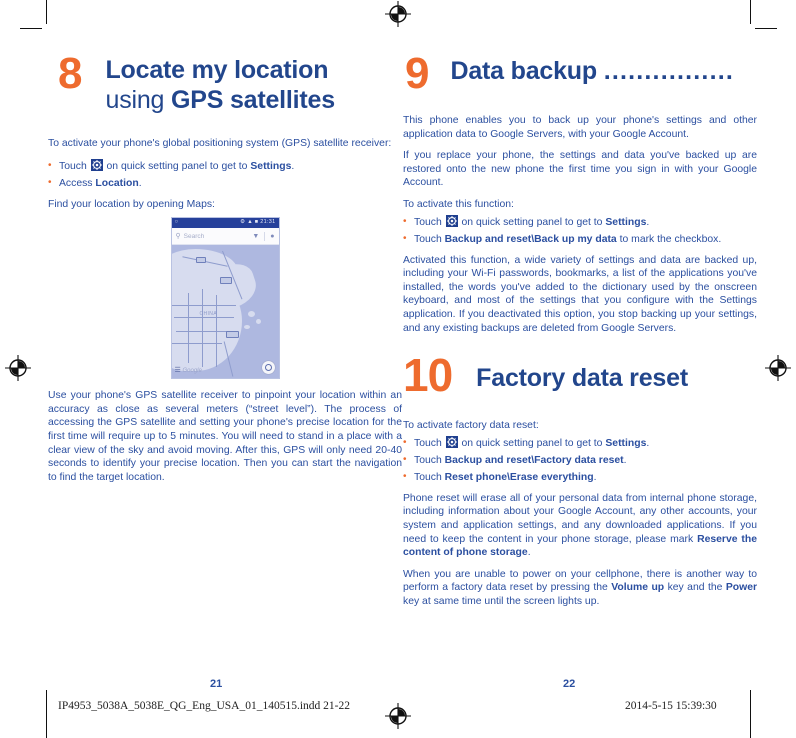 The width and height of the screenshot is (796, 738). What do you see at coordinates (417, 73) in the screenshot?
I see `chapter-number: 9` at bounding box center [417, 73].